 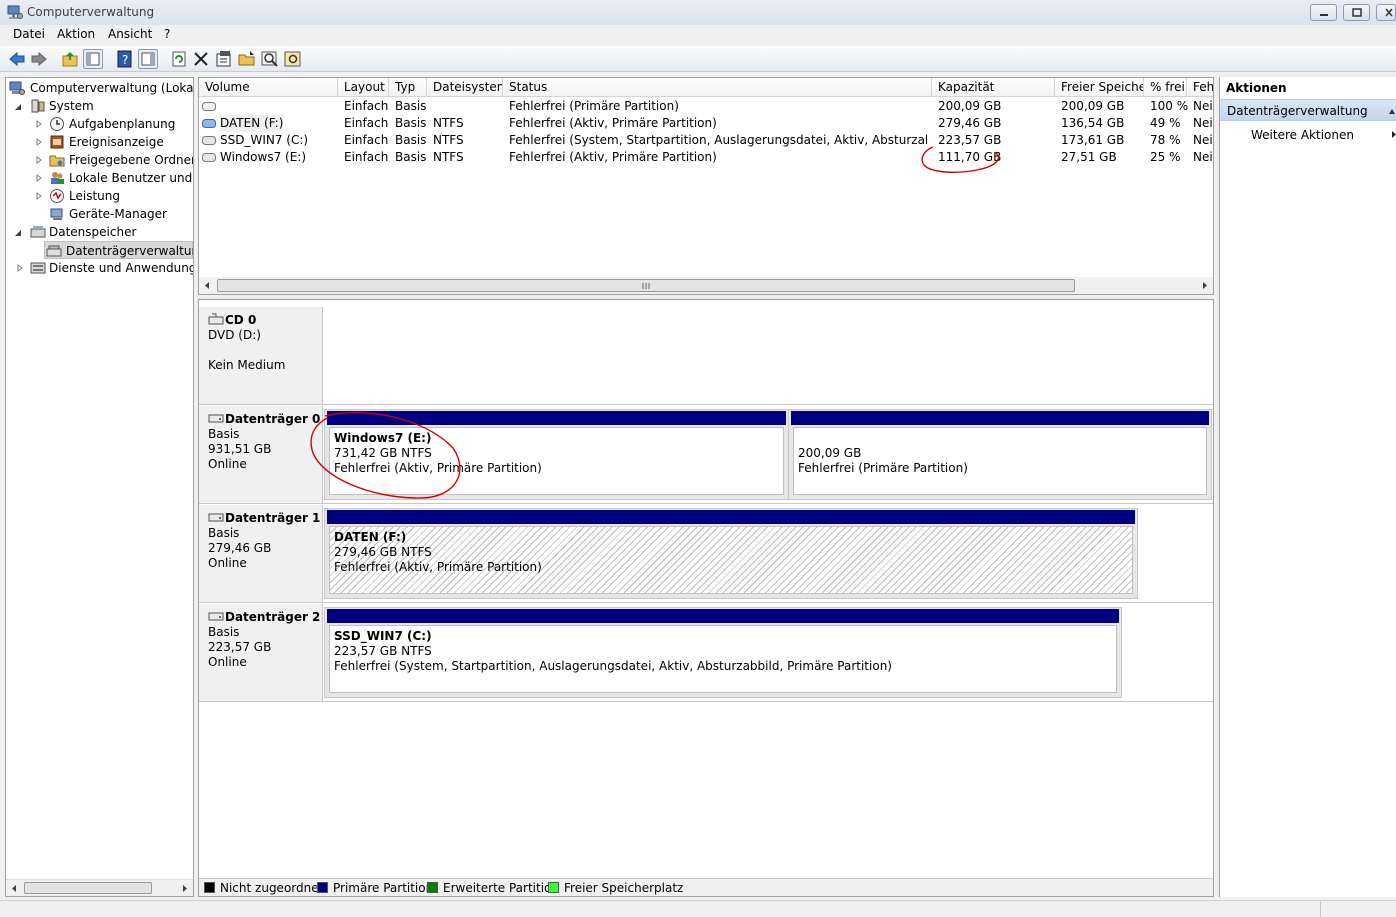 I want to click on partition-name: DATEN (F:), so click(x=370, y=537).